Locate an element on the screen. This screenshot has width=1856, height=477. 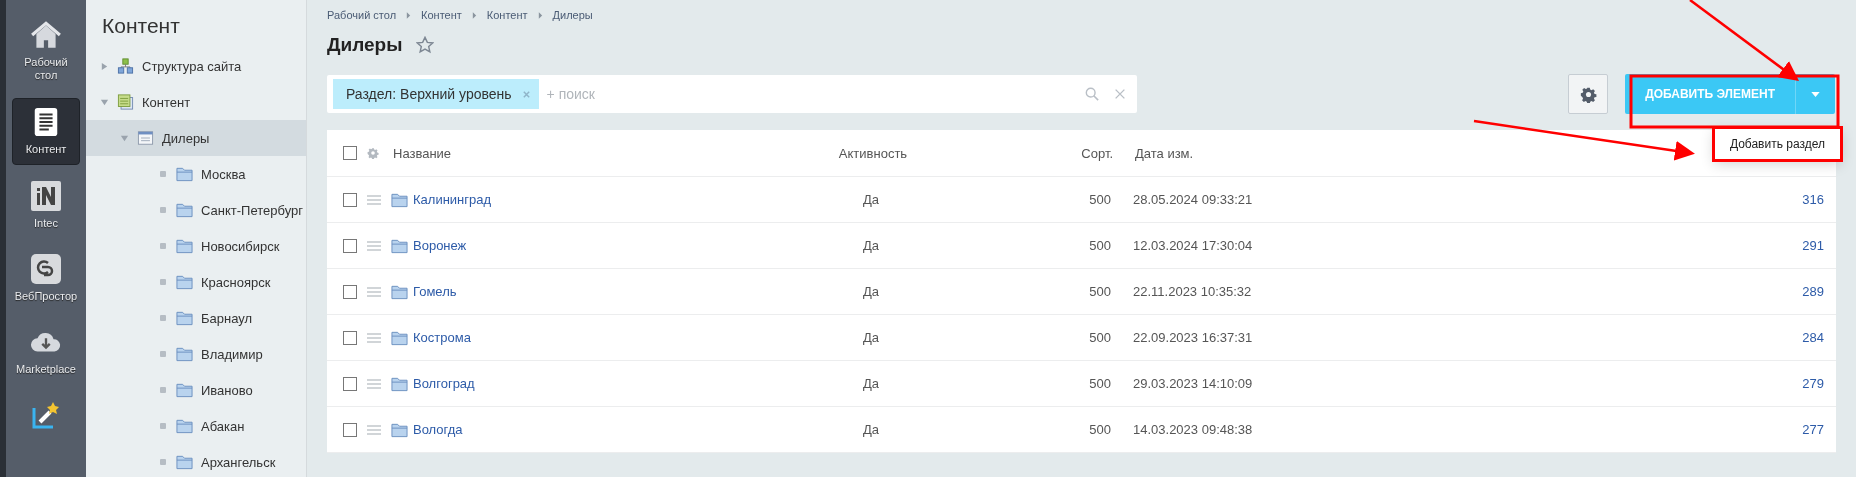
tree-item: Абакан is located at coordinates (196, 426).